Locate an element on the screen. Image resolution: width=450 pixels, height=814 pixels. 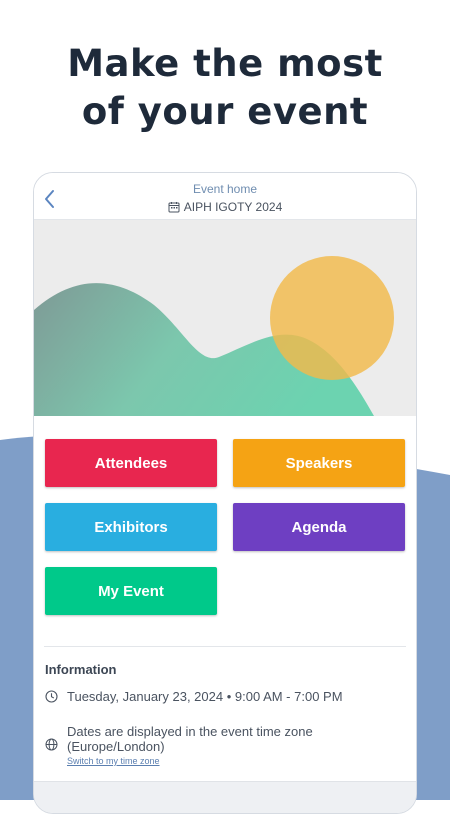
exhibitors-button: Exhibitors is located at coordinates (131, 527).